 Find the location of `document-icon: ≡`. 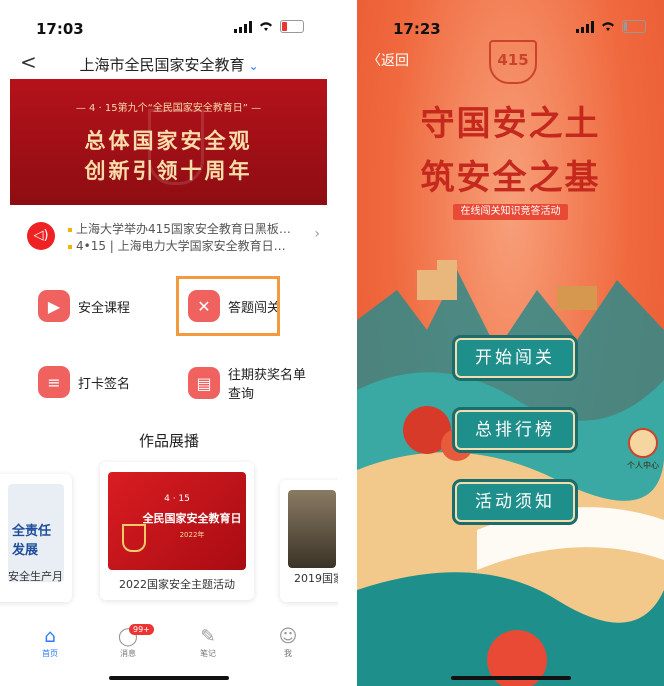

document-icon: ≡ is located at coordinates (54, 382).